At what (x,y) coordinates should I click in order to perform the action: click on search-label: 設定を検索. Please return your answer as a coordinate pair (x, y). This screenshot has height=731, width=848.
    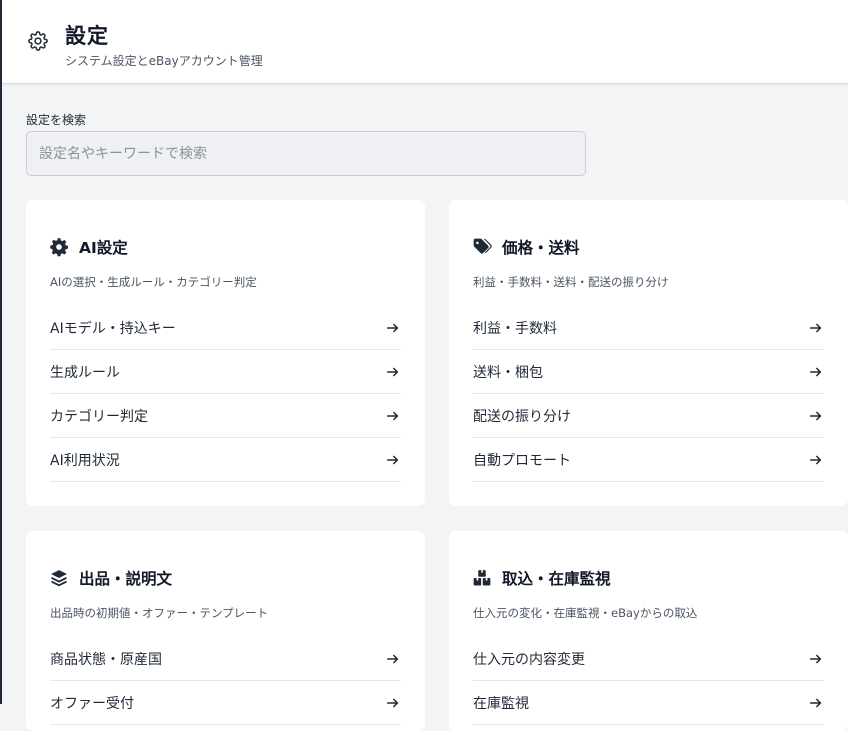
    Looking at the image, I should click on (56, 120).